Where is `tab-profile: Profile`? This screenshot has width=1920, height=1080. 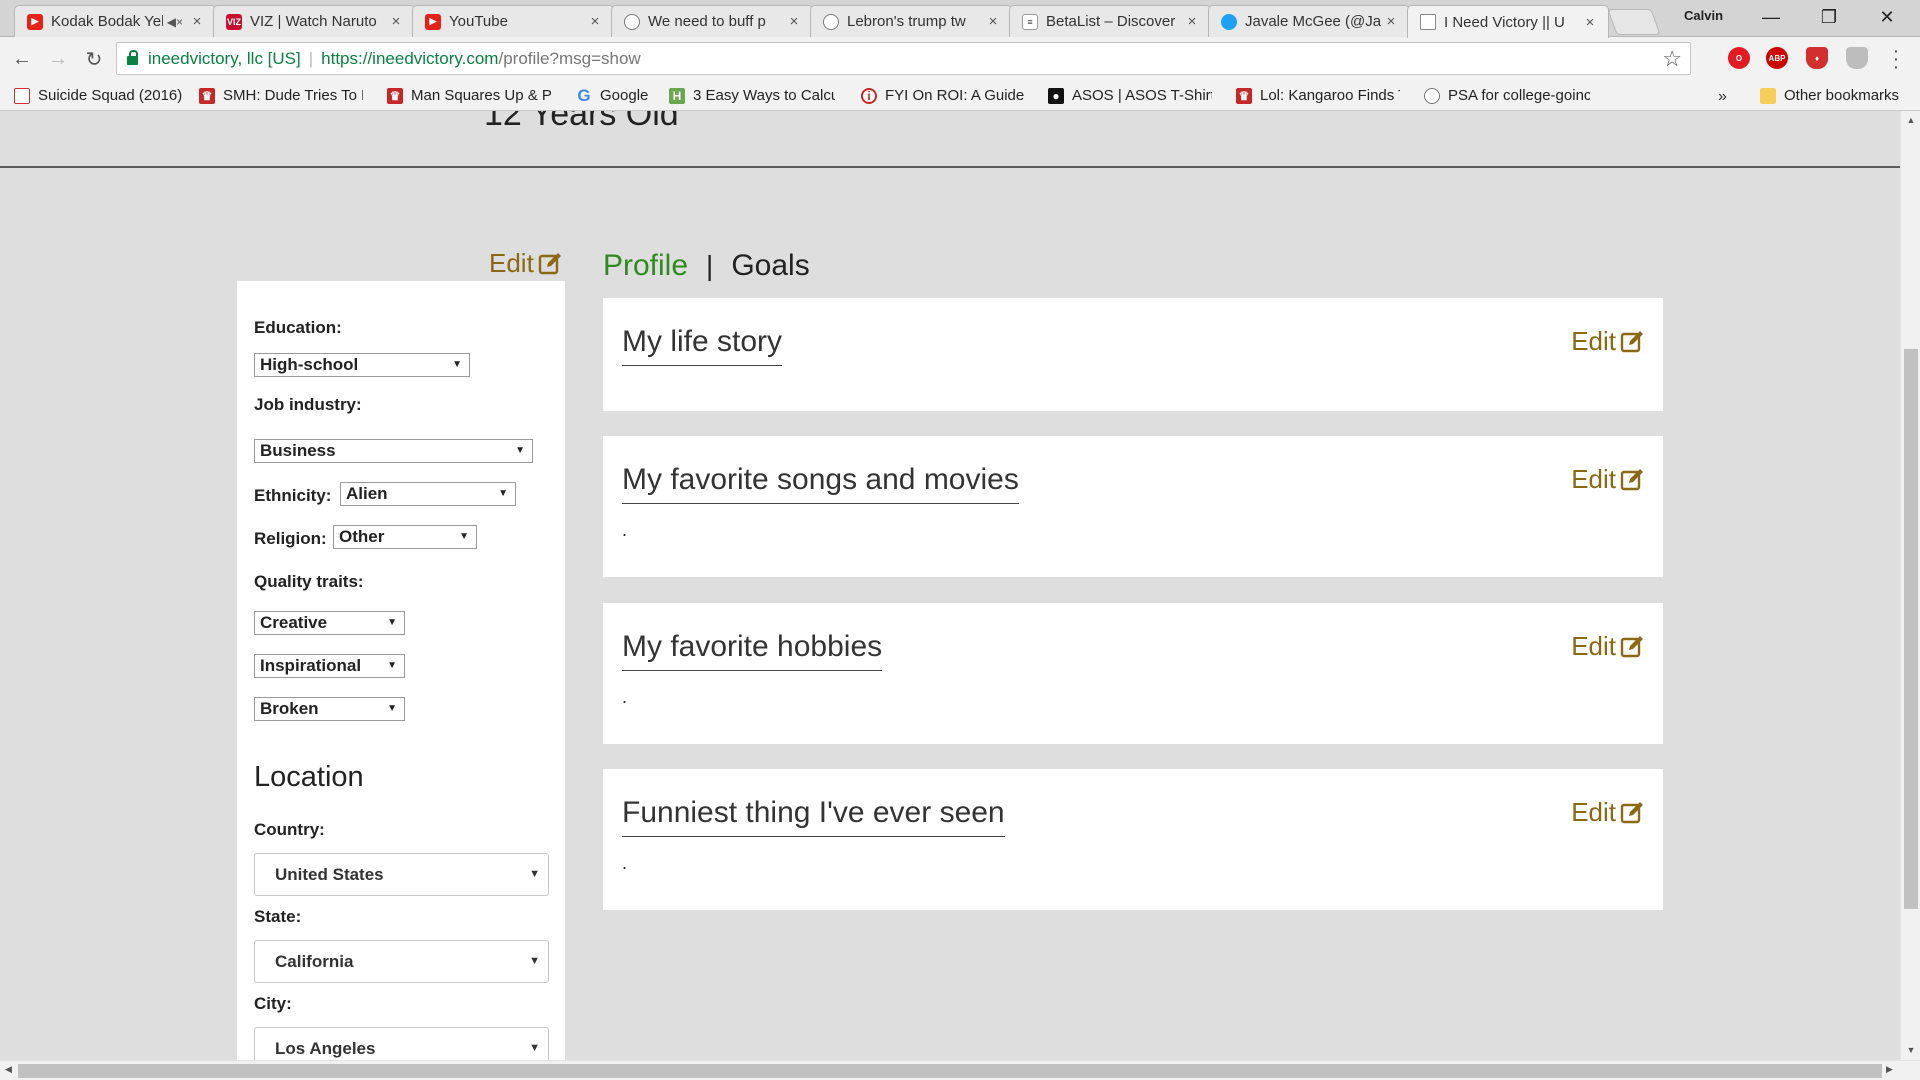
tab-profile: Profile is located at coordinates (645, 266).